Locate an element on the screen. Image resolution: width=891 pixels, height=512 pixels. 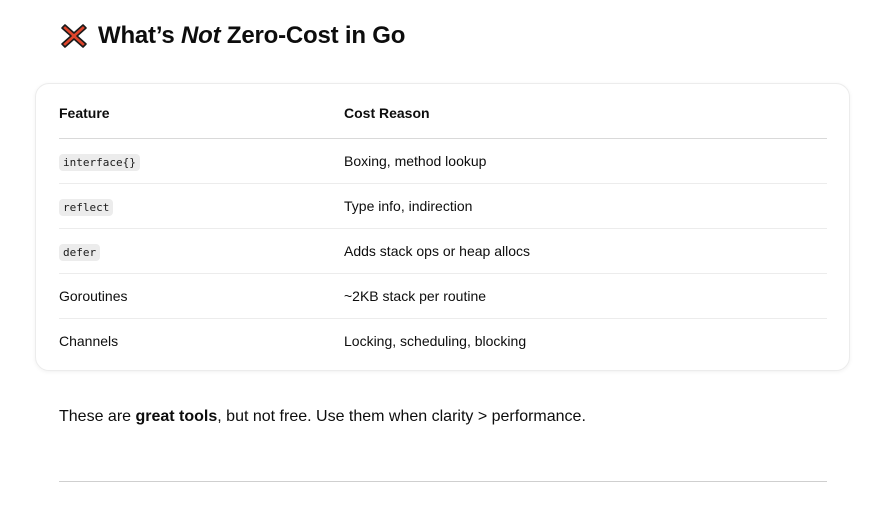
feature-cell: Channels is located at coordinates (89, 341).